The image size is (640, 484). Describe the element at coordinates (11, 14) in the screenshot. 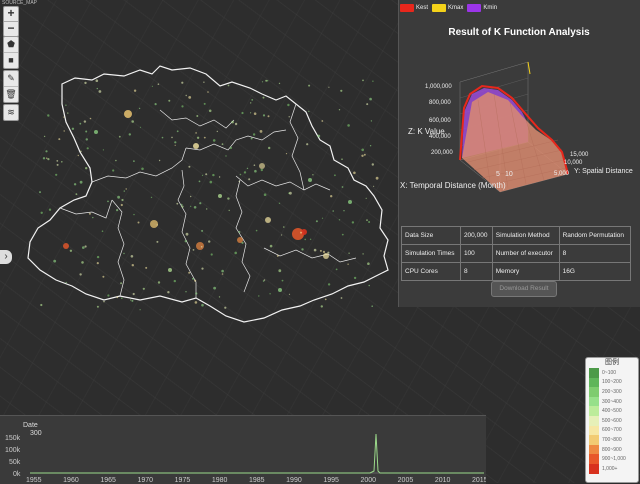

I see `zoom-in-button: +` at that location.